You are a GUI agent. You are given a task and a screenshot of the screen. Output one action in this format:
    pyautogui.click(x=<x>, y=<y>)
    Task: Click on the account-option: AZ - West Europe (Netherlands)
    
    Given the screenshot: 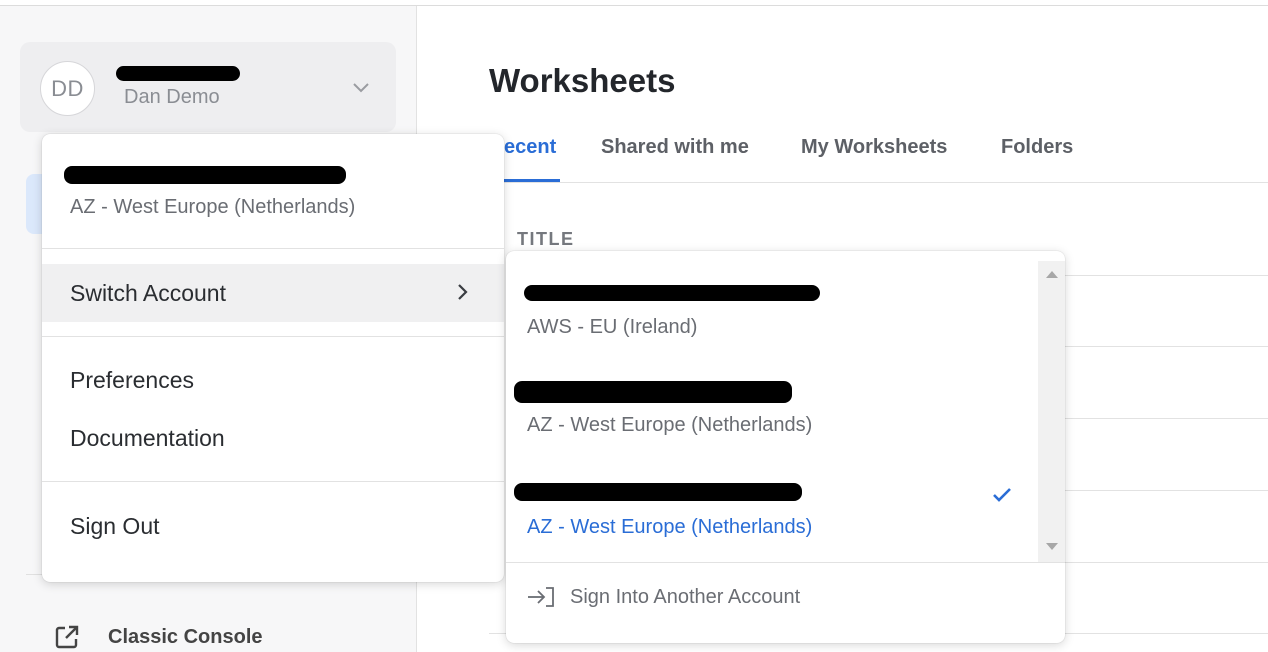 What is the action you would take?
    pyautogui.click(x=771, y=417)
    